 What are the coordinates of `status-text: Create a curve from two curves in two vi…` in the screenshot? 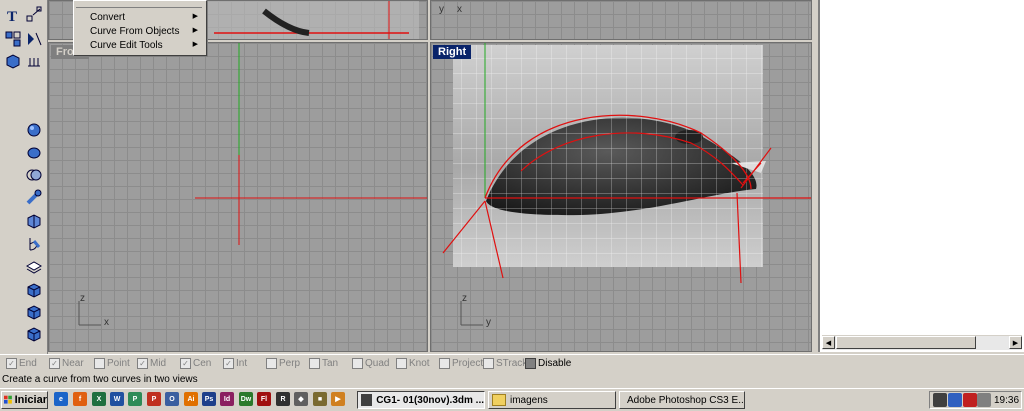 It's located at (100, 379).